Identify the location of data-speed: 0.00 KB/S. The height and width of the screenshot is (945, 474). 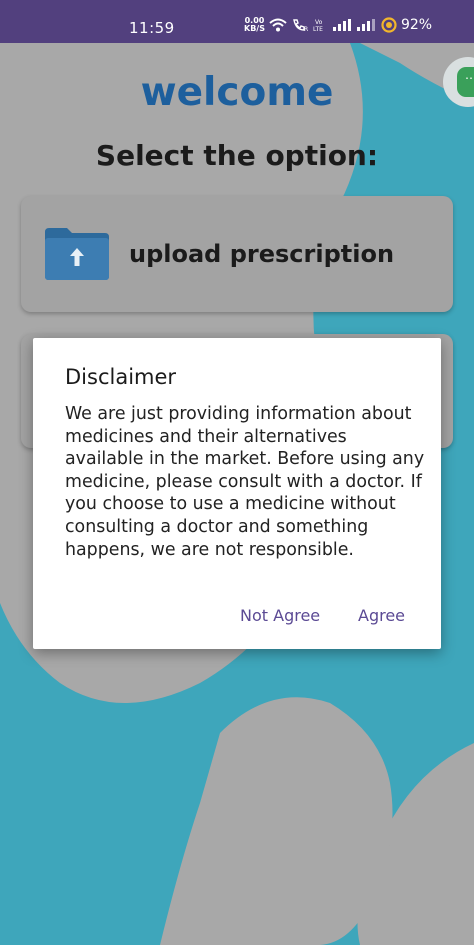
(254, 24).